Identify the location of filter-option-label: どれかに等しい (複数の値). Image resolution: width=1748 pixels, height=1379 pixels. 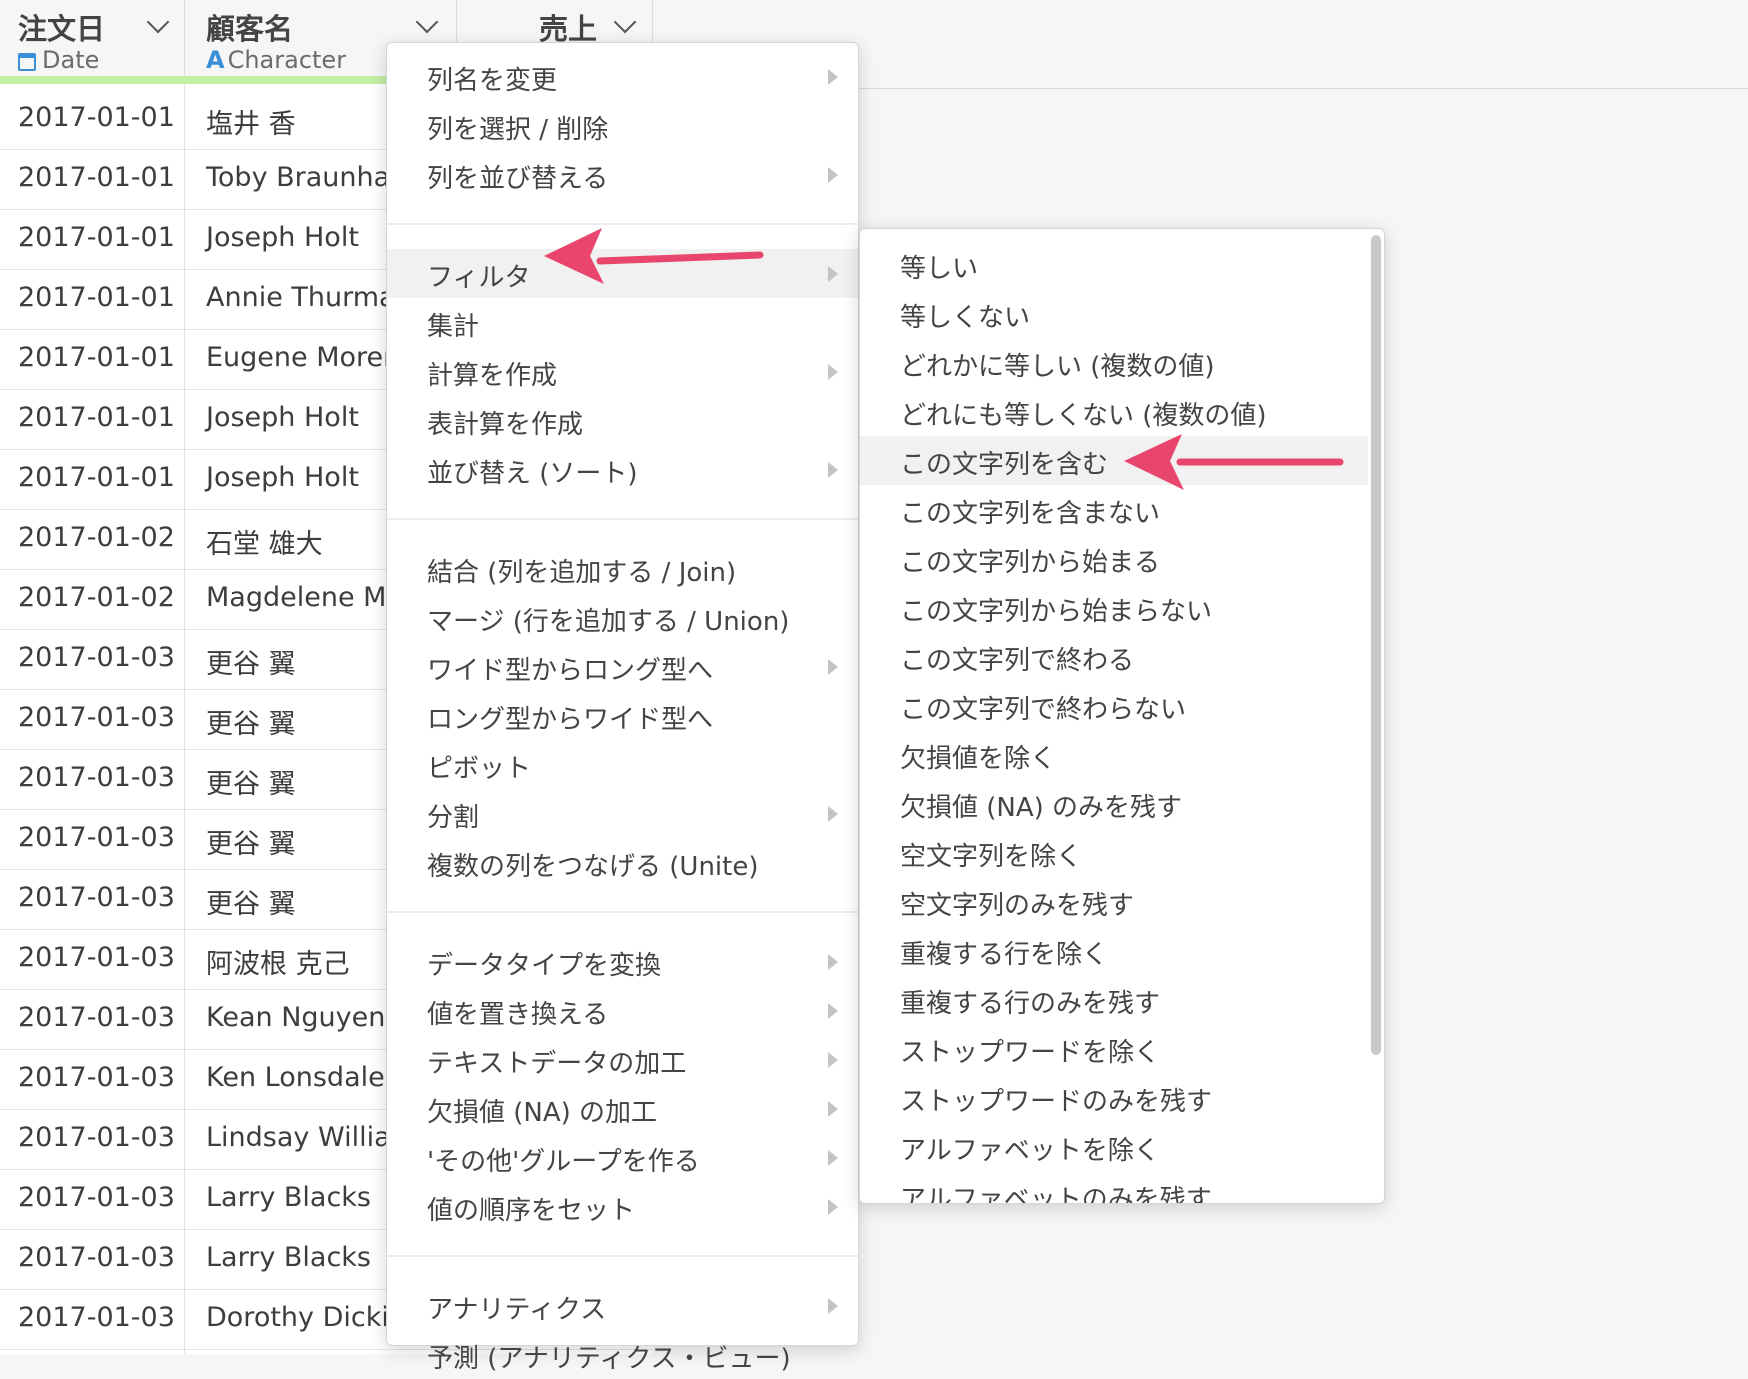
(1057, 367).